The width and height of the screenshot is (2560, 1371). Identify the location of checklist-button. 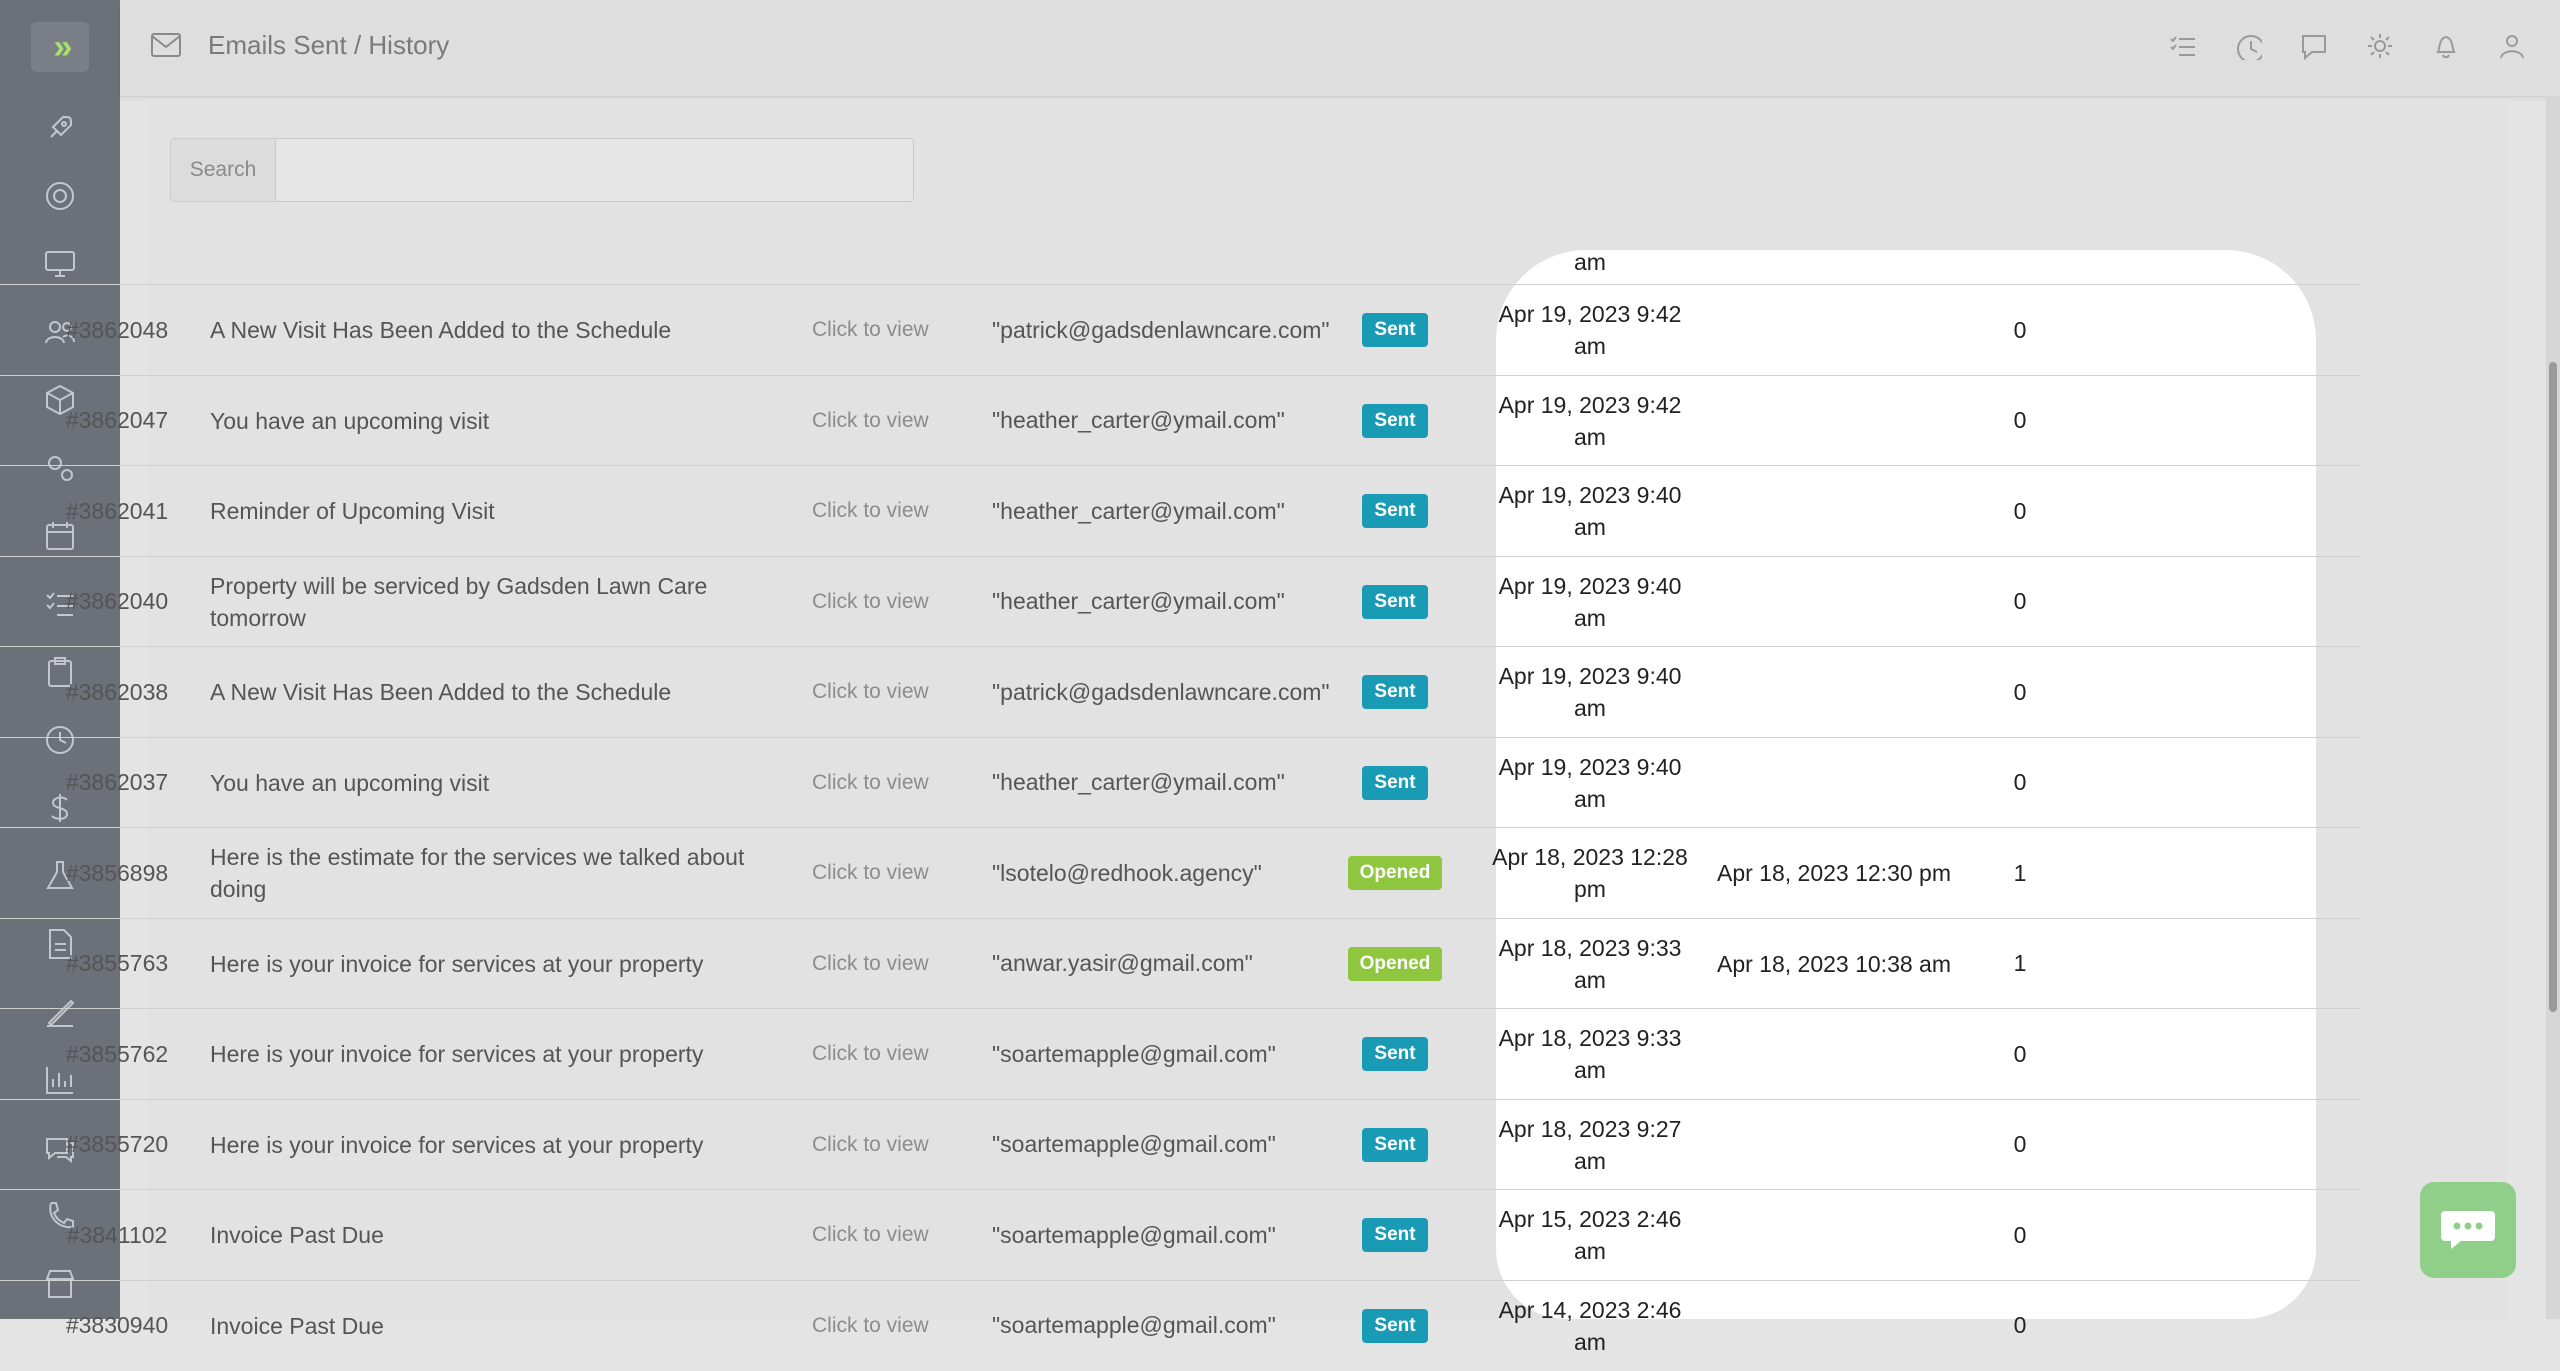
(2182, 48).